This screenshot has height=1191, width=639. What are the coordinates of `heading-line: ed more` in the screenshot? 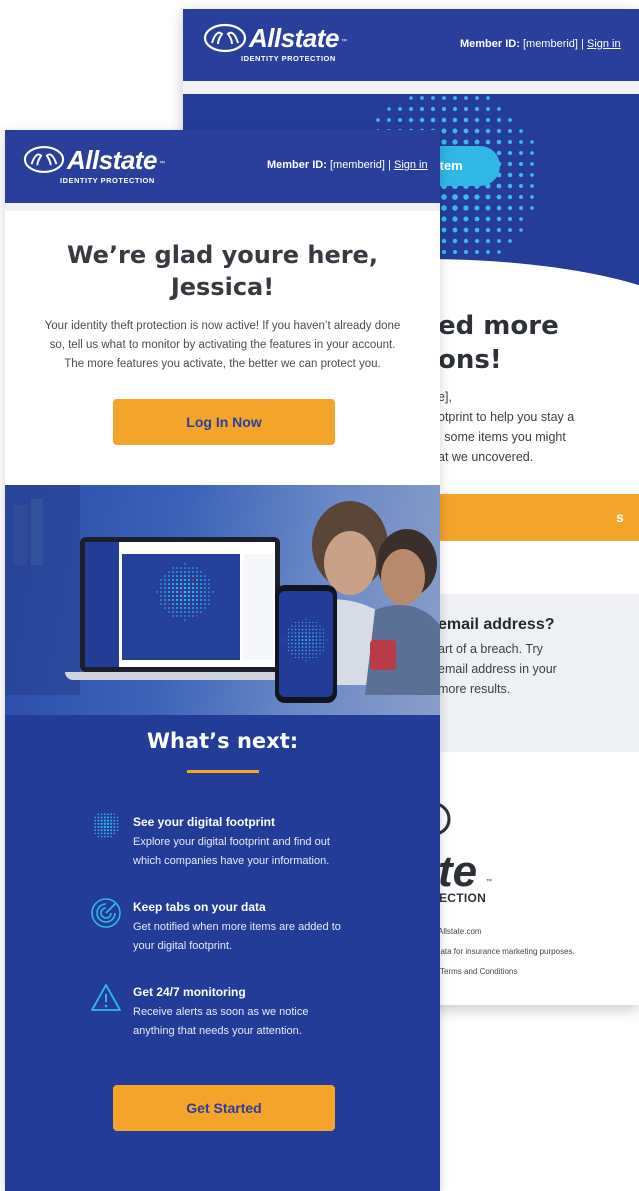 It's located at (498, 326).